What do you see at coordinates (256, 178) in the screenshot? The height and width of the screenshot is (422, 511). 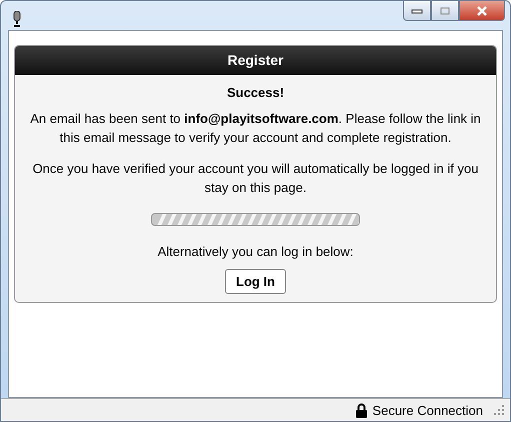 I see `verify-note: Once you have verified your account you will automatically be logged in if you stay on this page.` at bounding box center [256, 178].